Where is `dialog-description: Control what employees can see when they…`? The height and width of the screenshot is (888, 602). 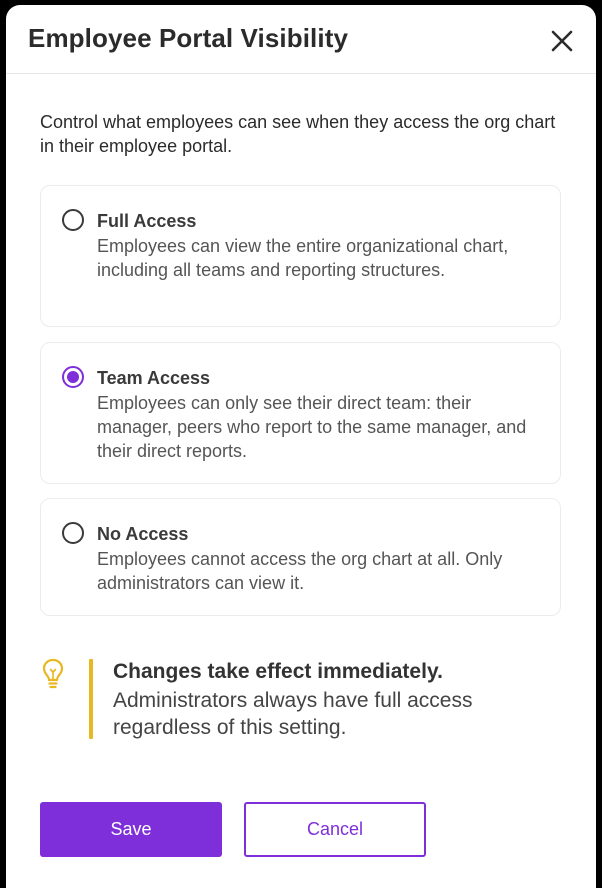 dialog-description: Control what employees can see when they… is located at coordinates (298, 134).